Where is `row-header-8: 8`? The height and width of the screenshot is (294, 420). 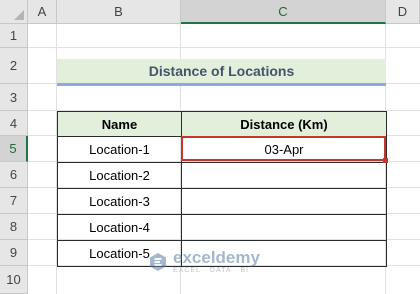 row-header-8: 8 is located at coordinates (14, 227).